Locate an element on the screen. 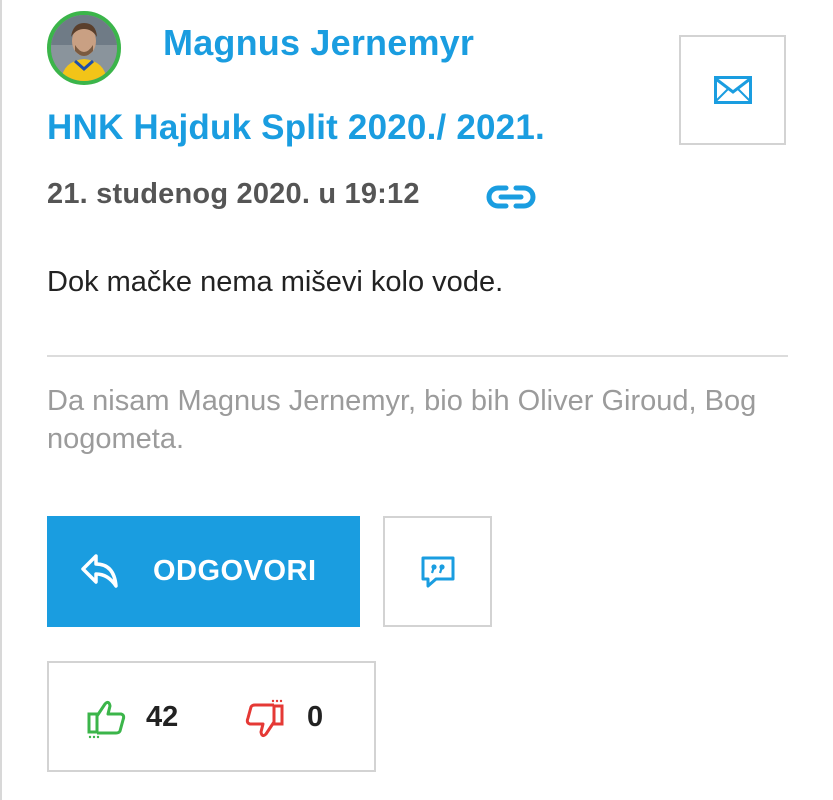 The image size is (833, 800). quote-button is located at coordinates (437, 571).